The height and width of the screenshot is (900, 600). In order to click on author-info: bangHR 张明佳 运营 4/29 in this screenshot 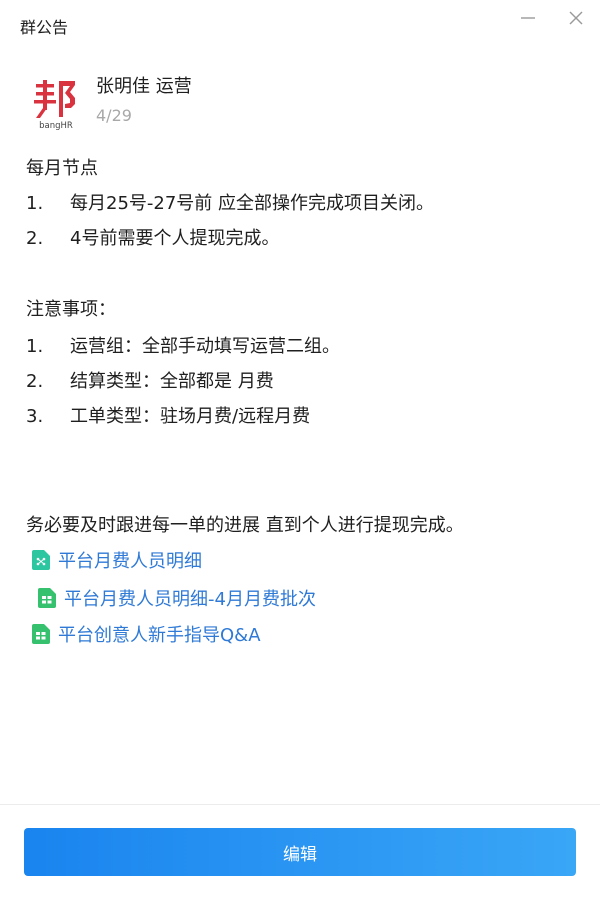, I will do `click(304, 106)`.